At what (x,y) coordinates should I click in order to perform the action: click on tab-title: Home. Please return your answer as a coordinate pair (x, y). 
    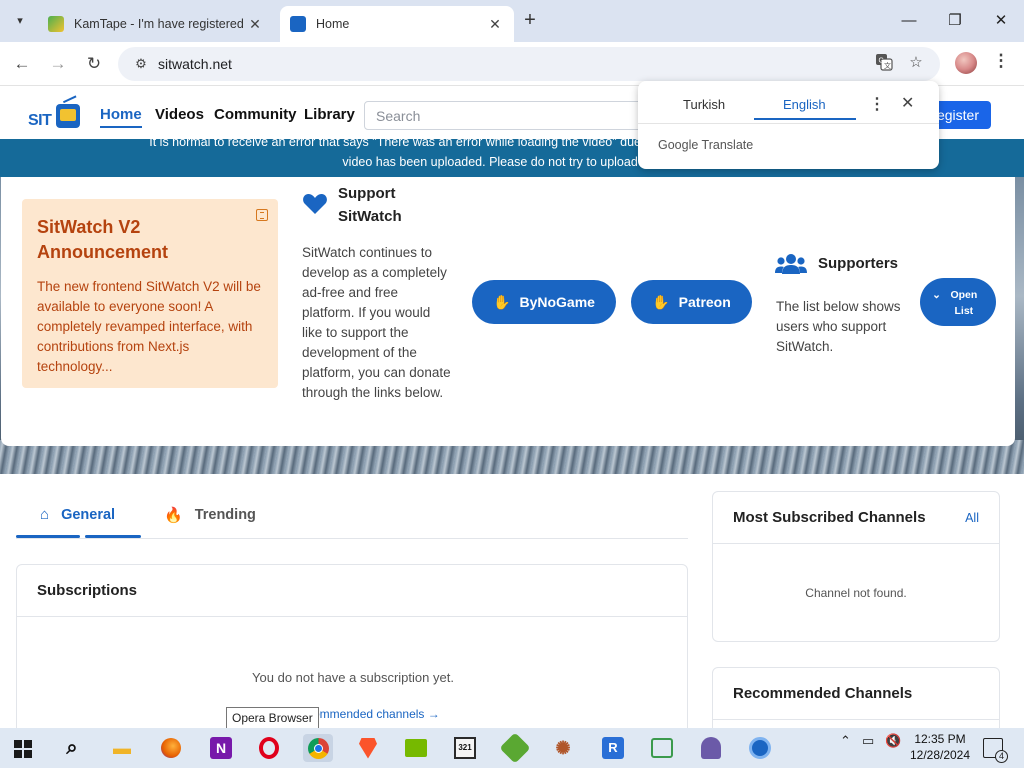
    Looking at the image, I should click on (333, 24).